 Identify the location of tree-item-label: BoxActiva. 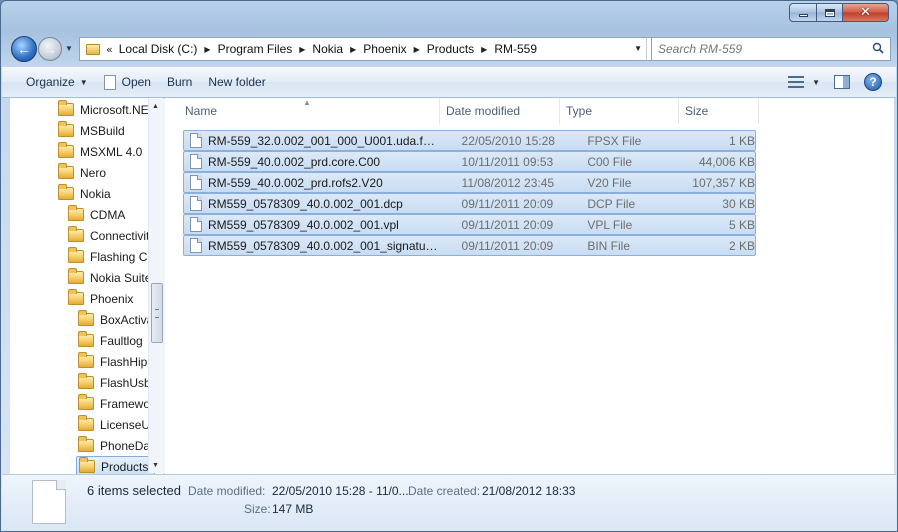
(127, 319).